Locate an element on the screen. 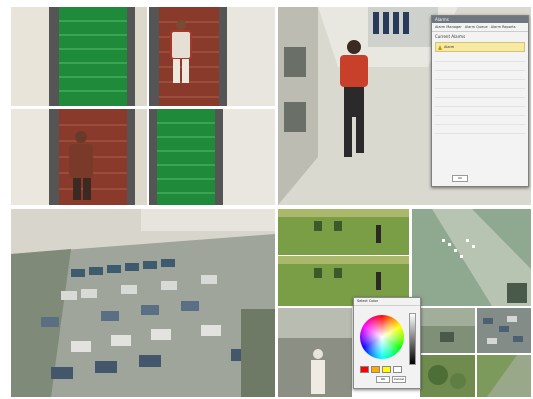  swatch-yellow is located at coordinates (386, 369).